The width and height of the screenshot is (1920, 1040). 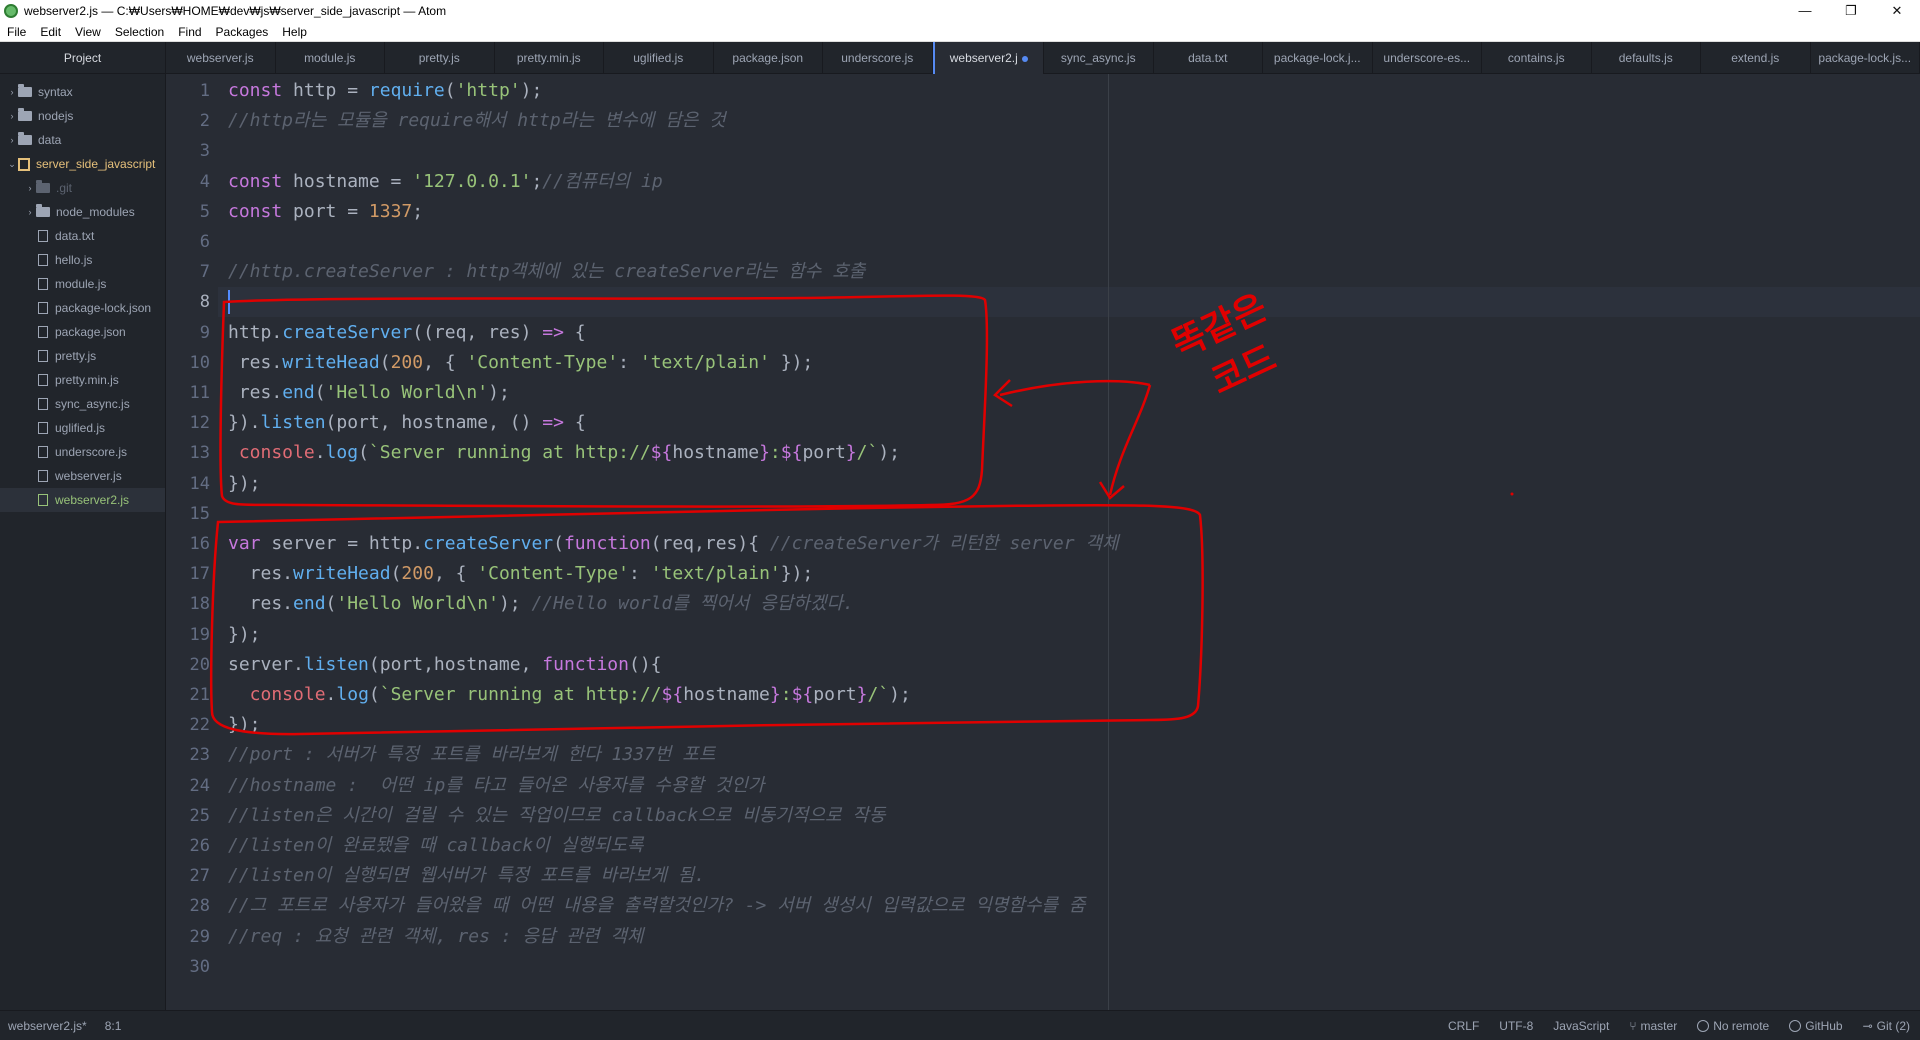 I want to click on status-file-name: webserver2.js*, so click(x=47, y=1026).